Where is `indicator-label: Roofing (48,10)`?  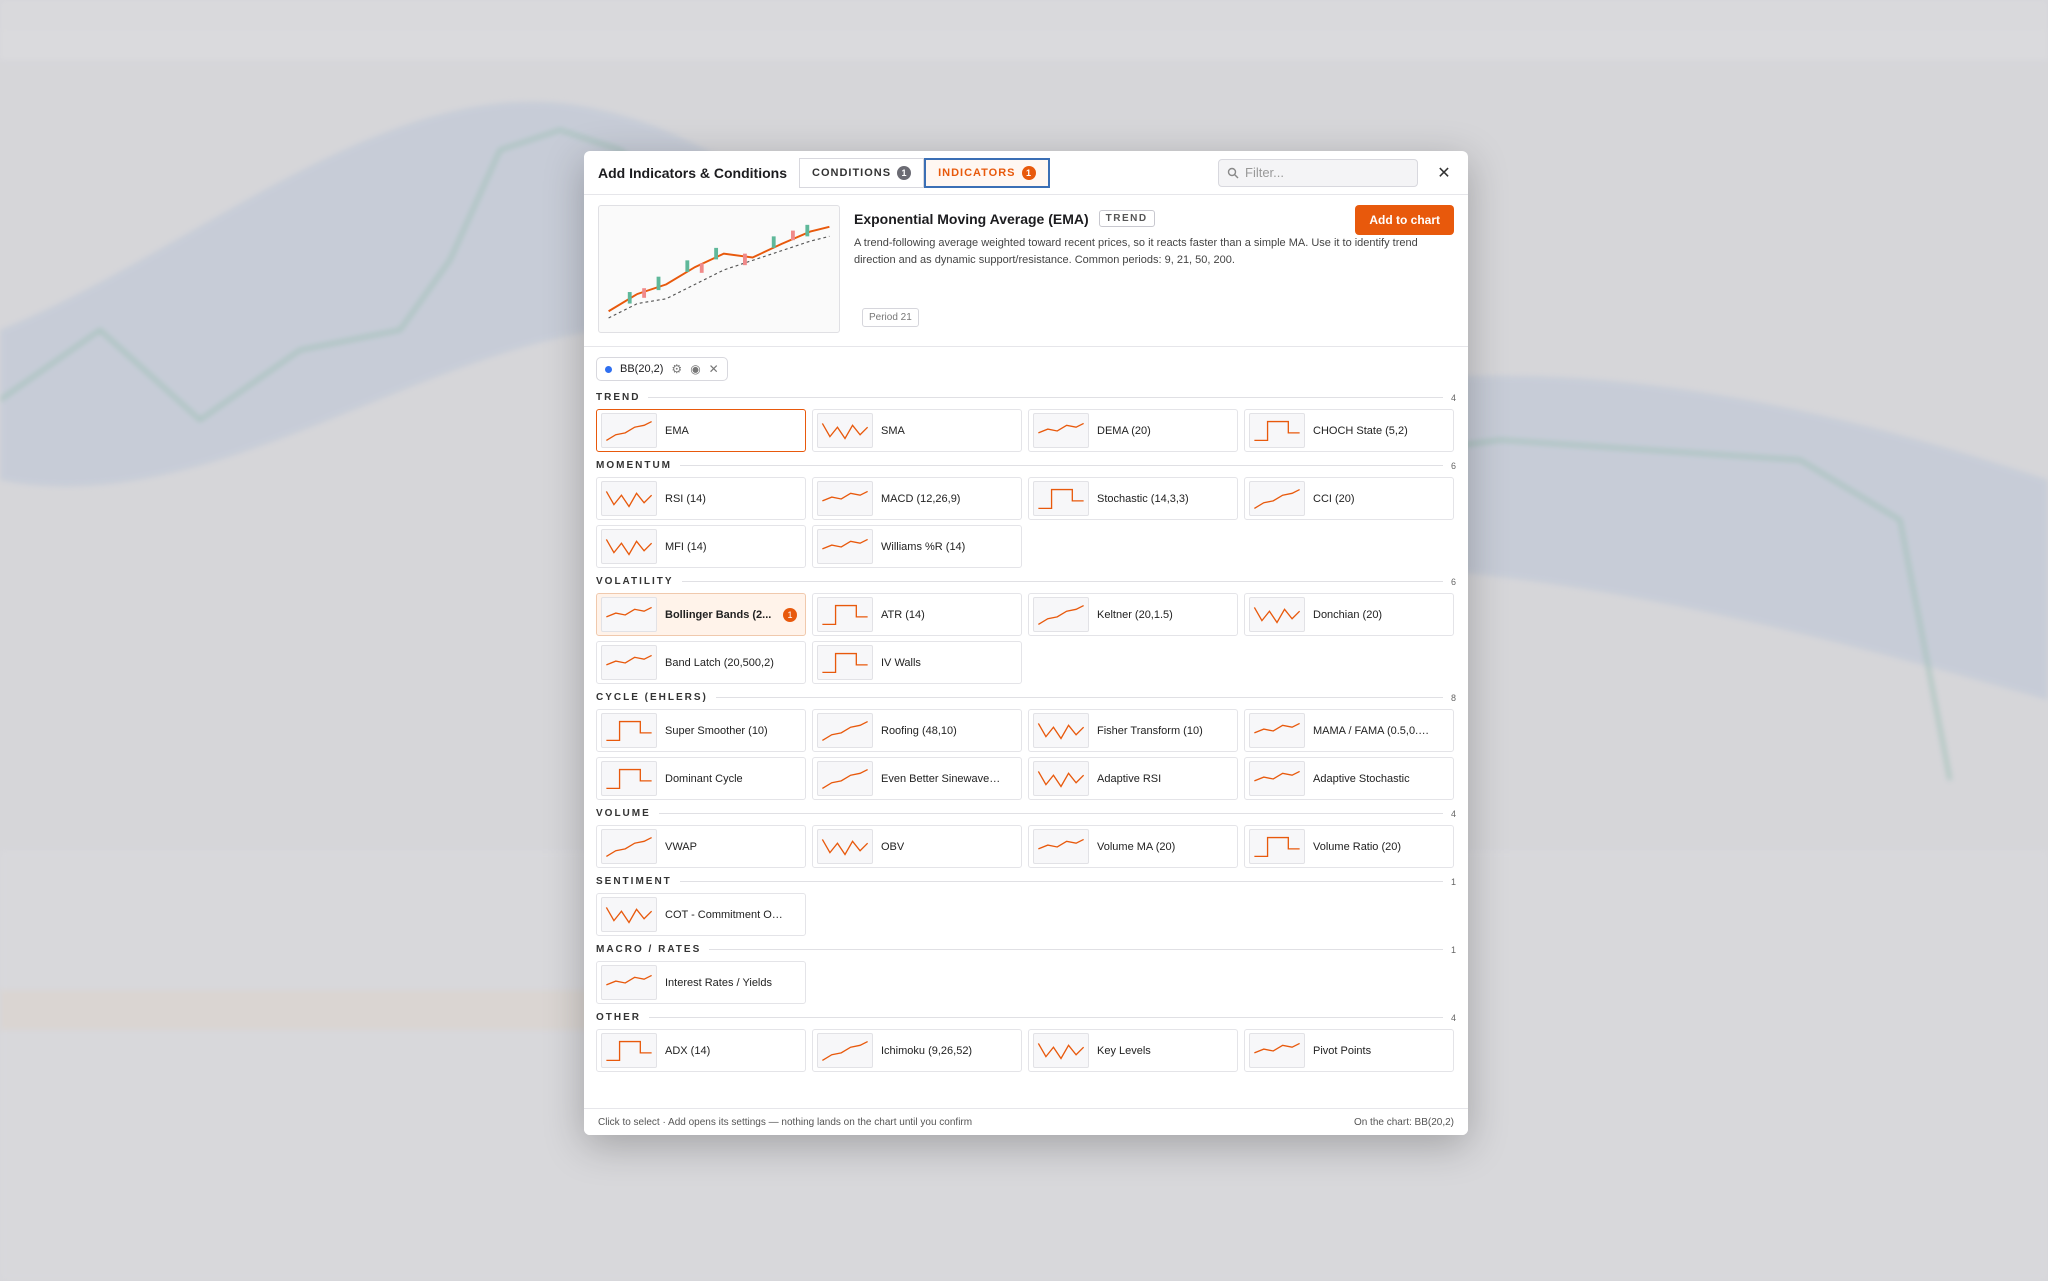
indicator-label: Roofing (48,10) is located at coordinates (919, 730).